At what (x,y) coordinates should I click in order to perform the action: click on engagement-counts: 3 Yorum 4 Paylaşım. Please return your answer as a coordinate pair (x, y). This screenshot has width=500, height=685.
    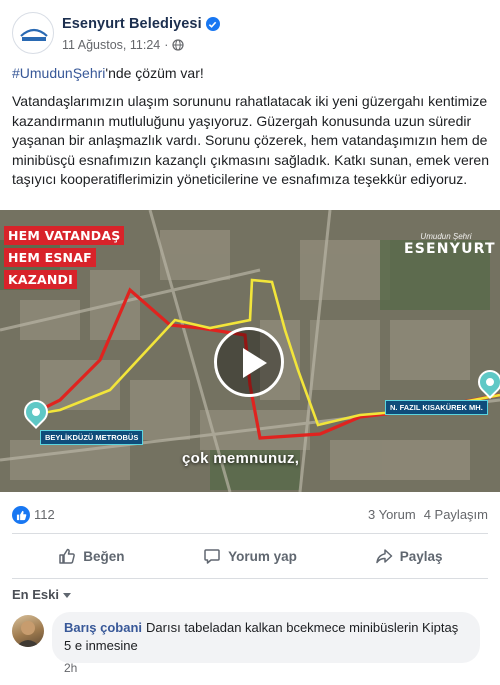
    Looking at the image, I should click on (428, 514).